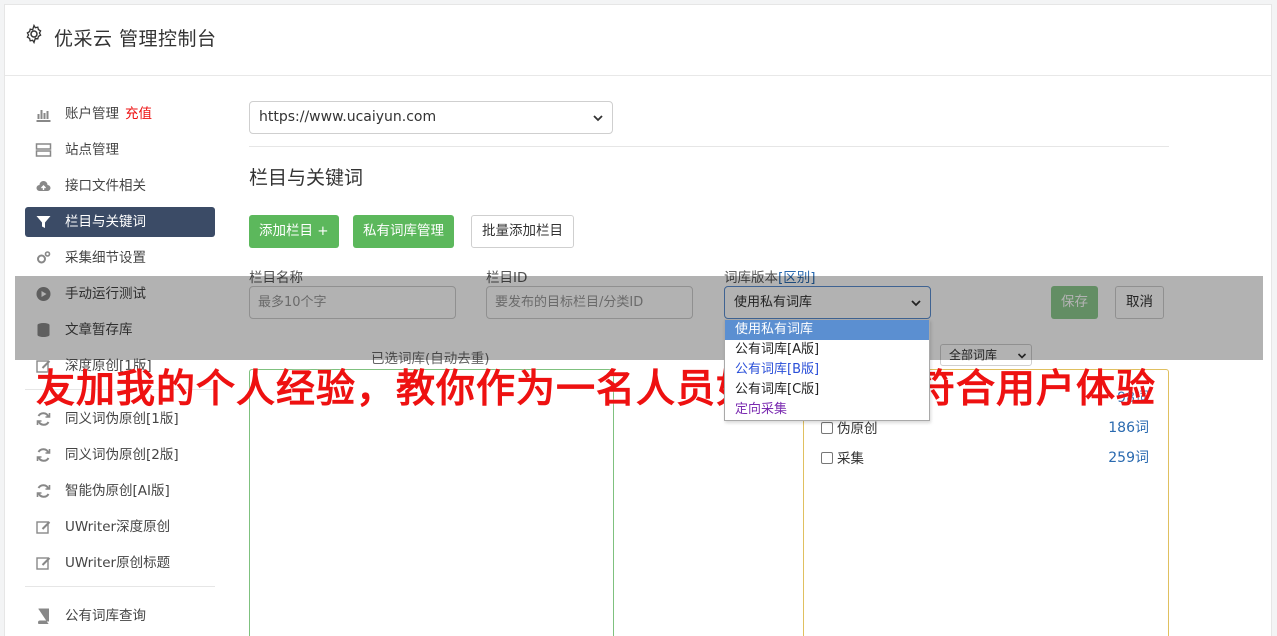 The height and width of the screenshot is (636, 1277). I want to click on version-option: 公有词库[B版], so click(827, 370).